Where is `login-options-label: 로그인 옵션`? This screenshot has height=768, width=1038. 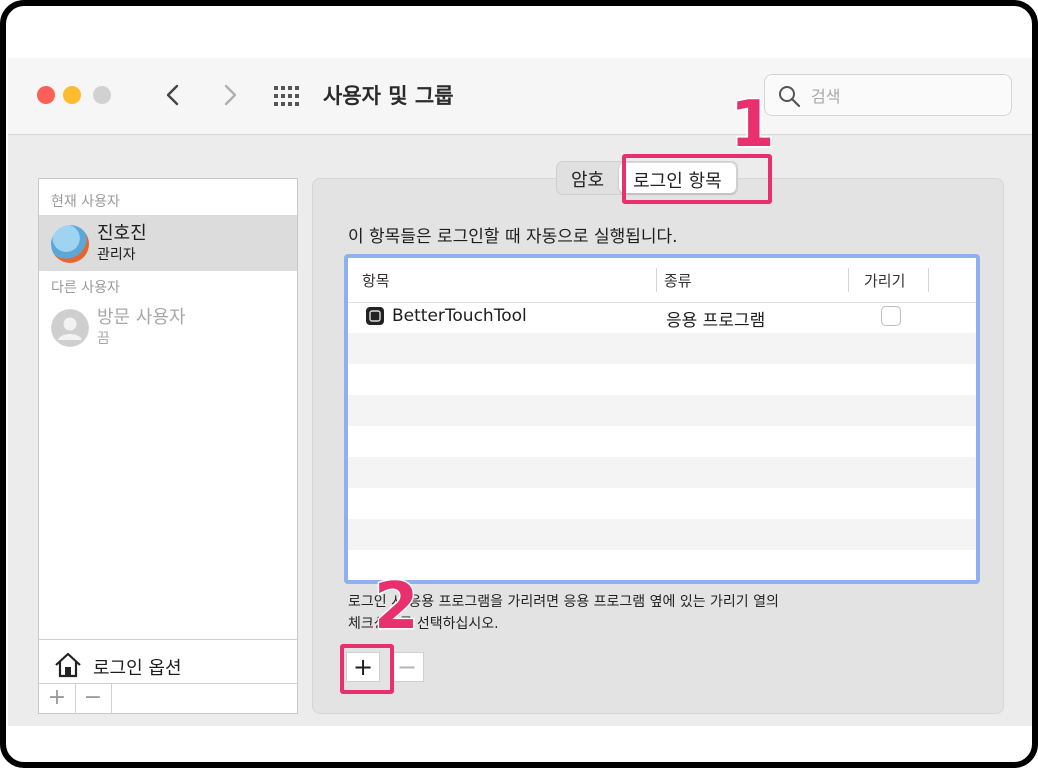
login-options-label: 로그인 옵션 is located at coordinates (137, 668).